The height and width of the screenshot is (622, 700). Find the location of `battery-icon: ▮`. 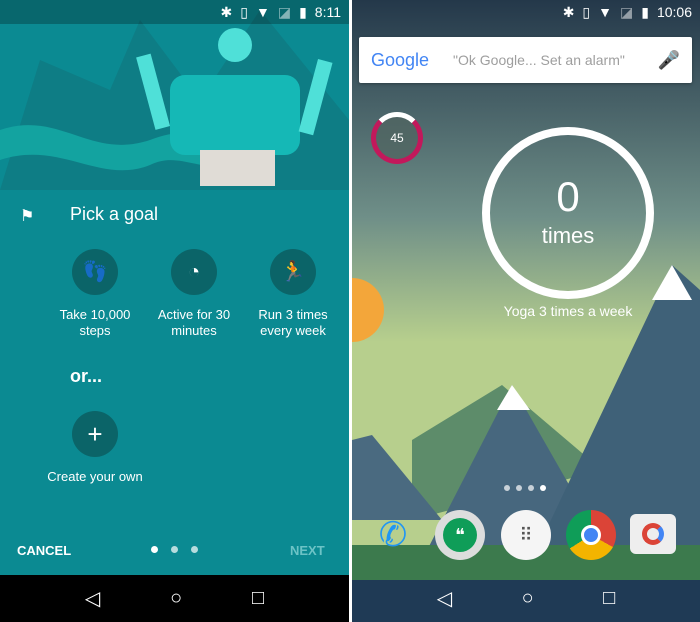

battery-icon: ▮ is located at coordinates (645, 11).